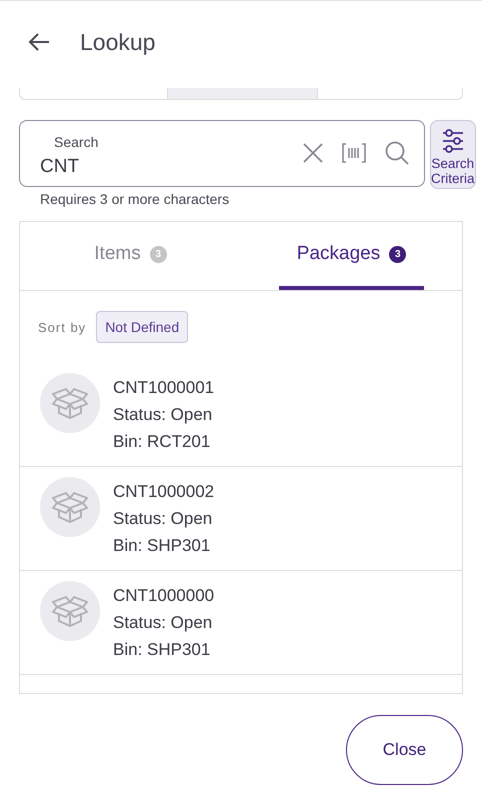 The width and height of the screenshot is (482, 802). What do you see at coordinates (453, 154) in the screenshot?
I see `search-criteria-button: Search Criteria` at bounding box center [453, 154].